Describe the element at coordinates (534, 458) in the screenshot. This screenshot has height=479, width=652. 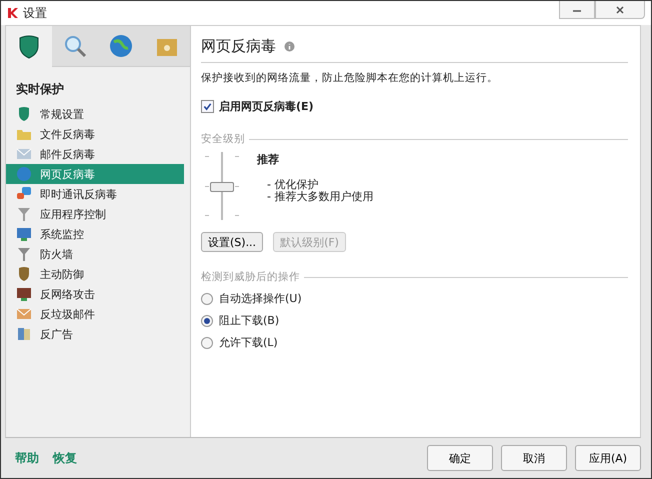
I see `dialog-button: 取消` at that location.